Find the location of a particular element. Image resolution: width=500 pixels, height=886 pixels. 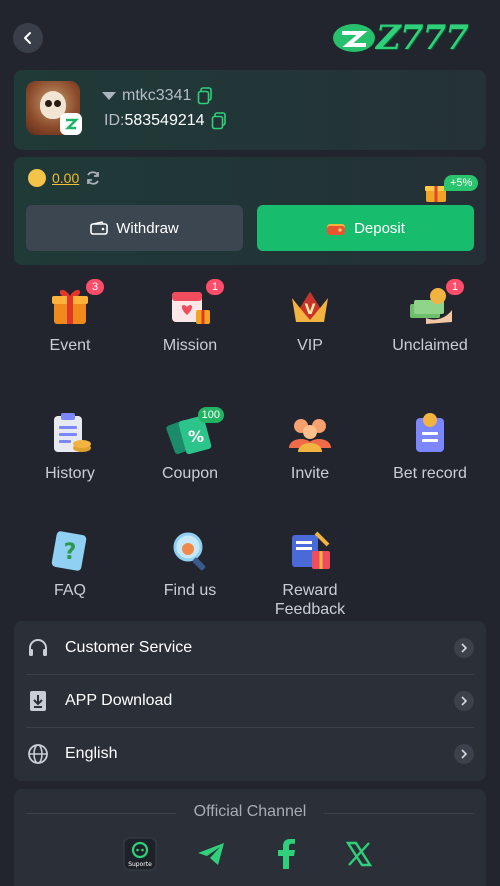

menu-item-label: History is located at coordinates (70, 473).